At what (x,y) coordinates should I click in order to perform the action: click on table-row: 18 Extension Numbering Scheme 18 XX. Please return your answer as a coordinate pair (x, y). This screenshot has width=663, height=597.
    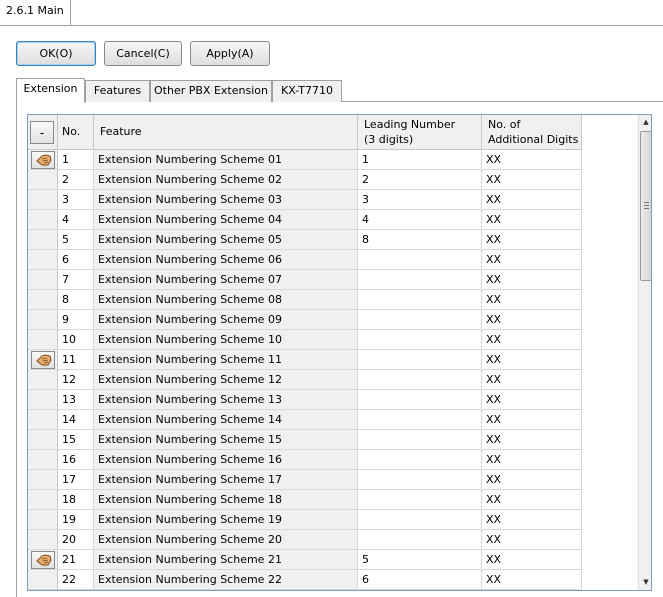
    Looking at the image, I should click on (333, 500).